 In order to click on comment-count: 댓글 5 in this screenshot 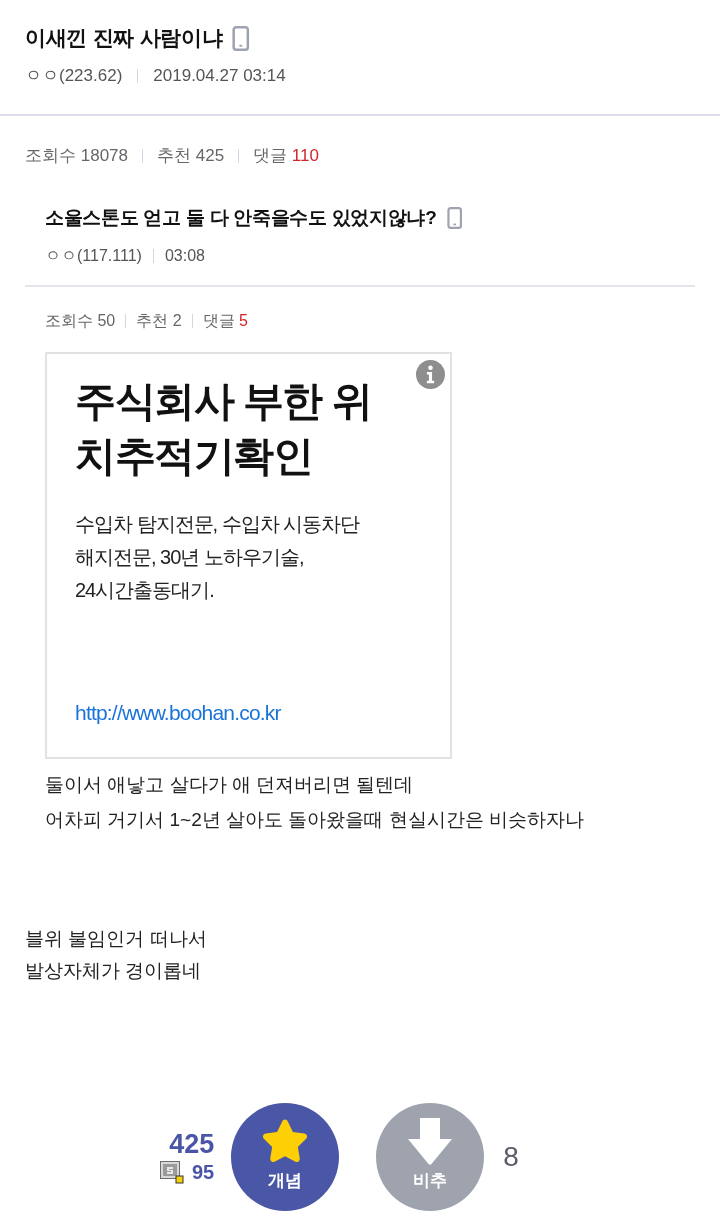, I will do `click(225, 321)`.